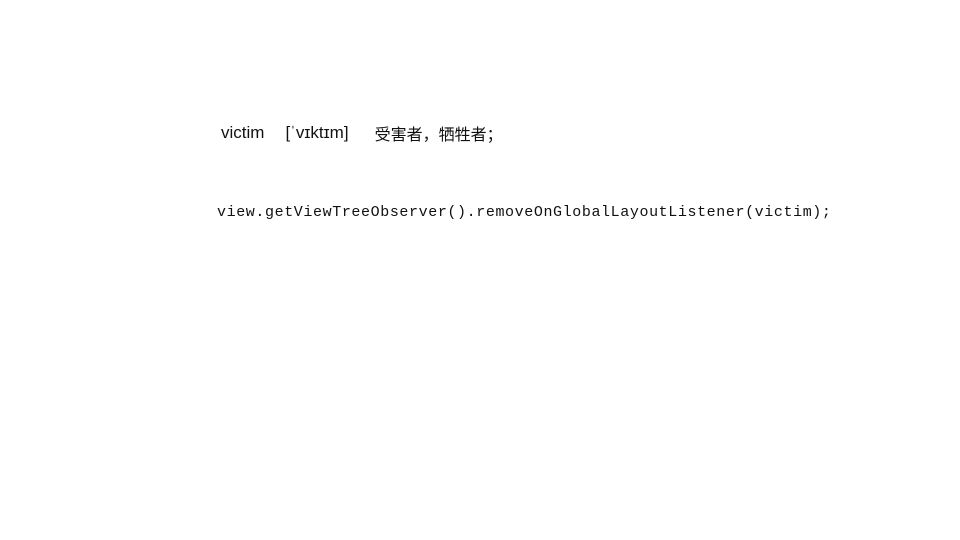  Describe the element at coordinates (362, 133) in the screenshot. I see `vocabulary-entry: victim [ˈvɪktɪm] 受害者，牺牲者；` at that location.